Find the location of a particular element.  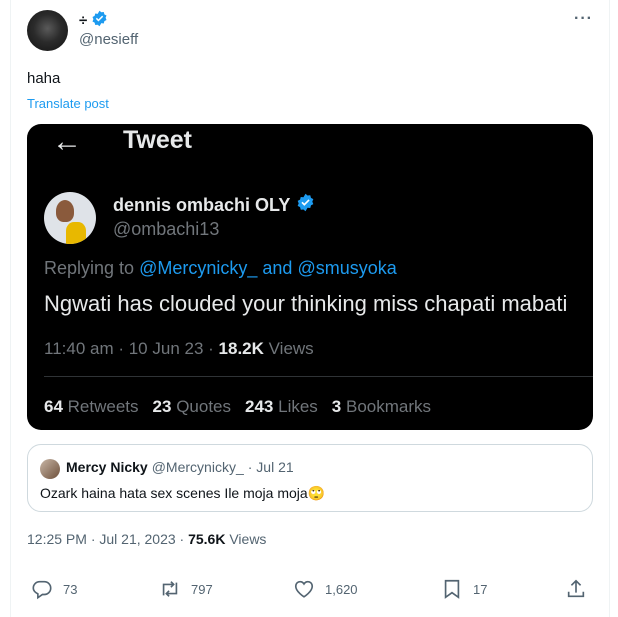

reply-user-2: @smusyoka is located at coordinates (347, 268).